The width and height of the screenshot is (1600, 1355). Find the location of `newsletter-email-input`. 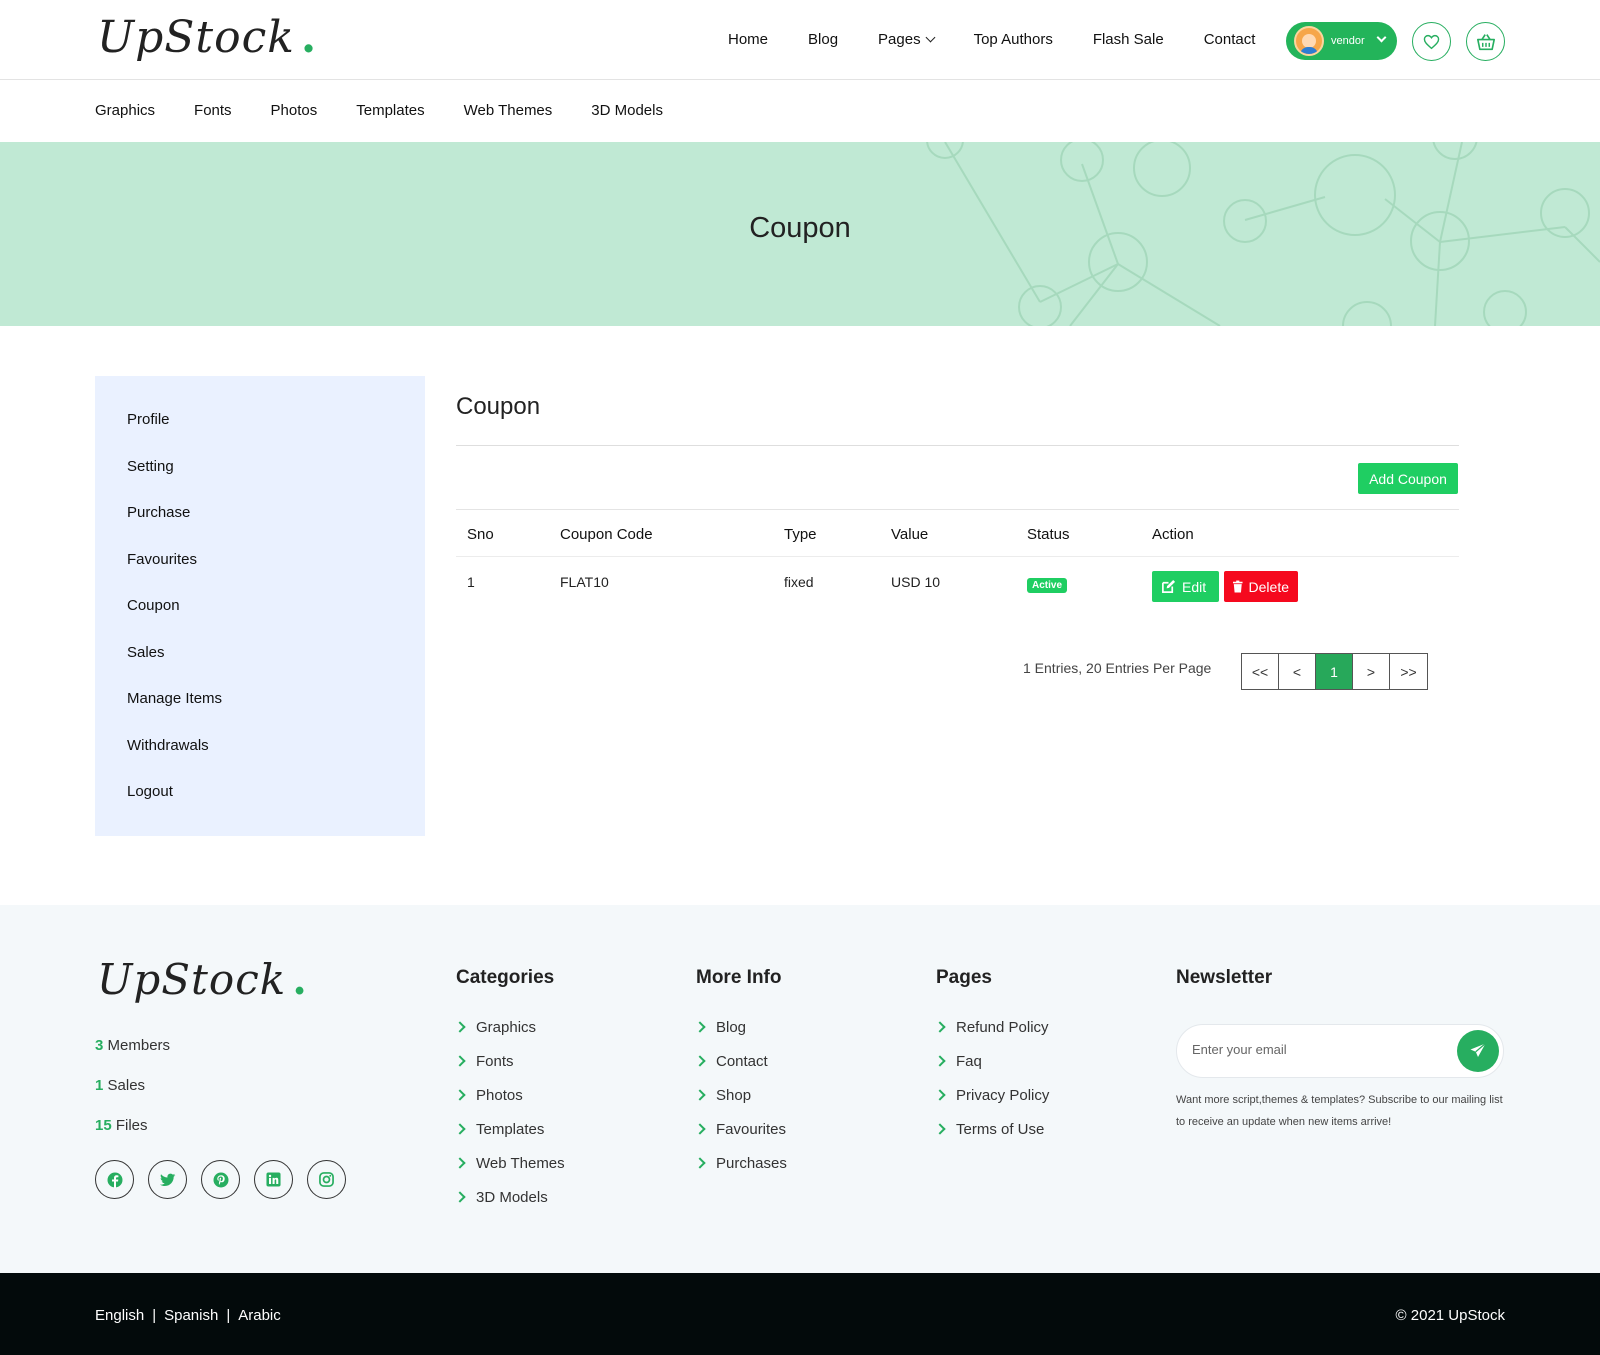

newsletter-email-input is located at coordinates (1317, 1049).